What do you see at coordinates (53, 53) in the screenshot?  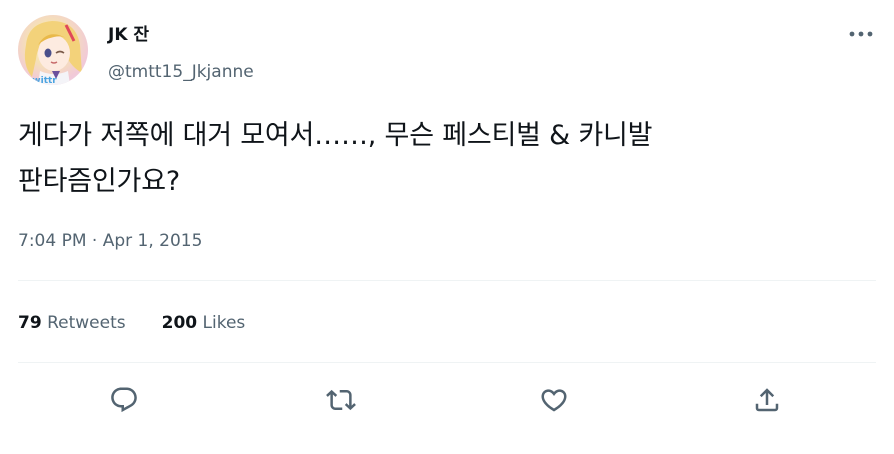 I see `avatar-image: twittr` at bounding box center [53, 53].